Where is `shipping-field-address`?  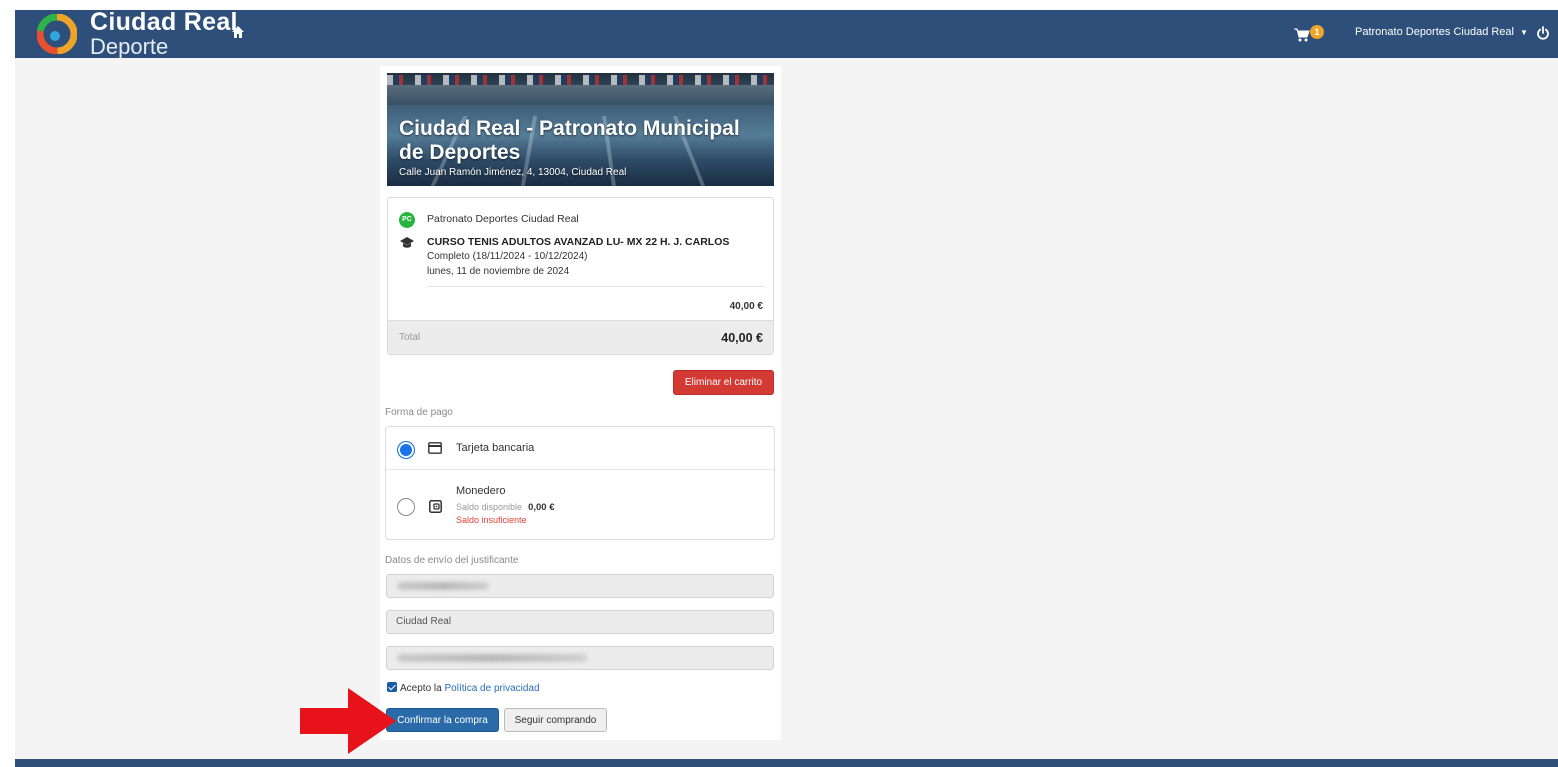 shipping-field-address is located at coordinates (580, 658).